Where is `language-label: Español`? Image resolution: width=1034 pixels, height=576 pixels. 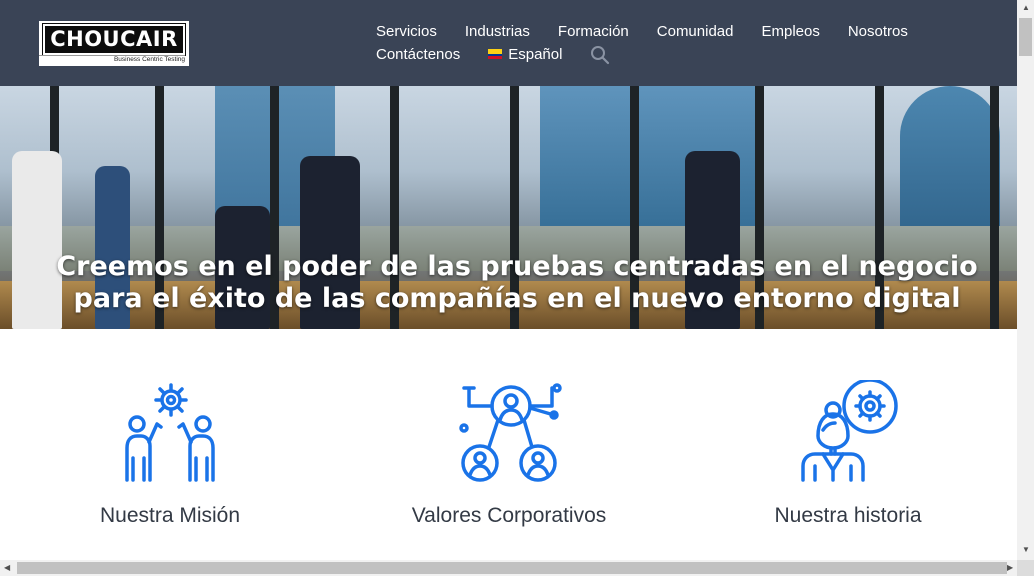
language-label: Español is located at coordinates (535, 54).